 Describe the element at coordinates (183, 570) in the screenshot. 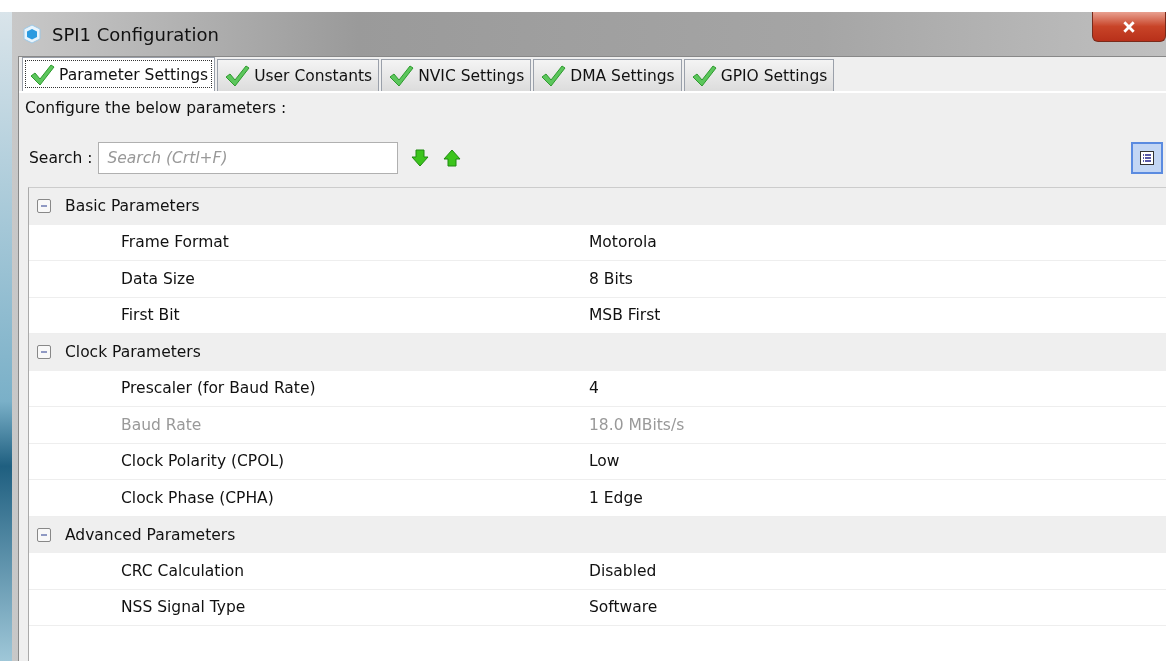

I see `parameter-name: CRC Calculation` at that location.